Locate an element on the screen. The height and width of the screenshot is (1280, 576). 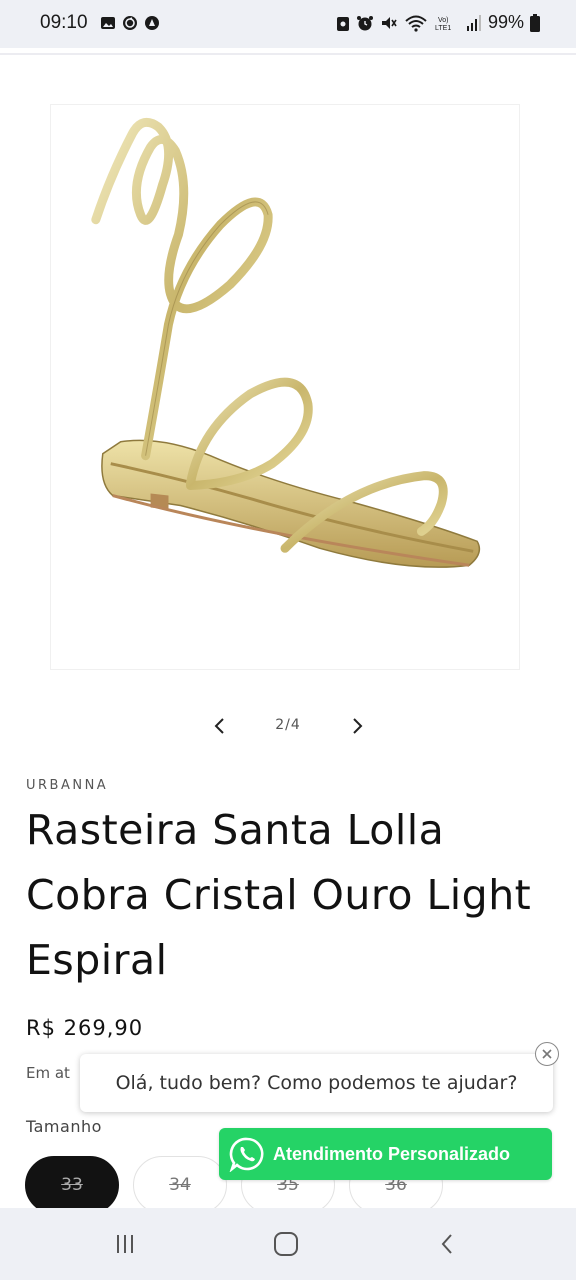
back-button is located at coordinates (448, 1244).